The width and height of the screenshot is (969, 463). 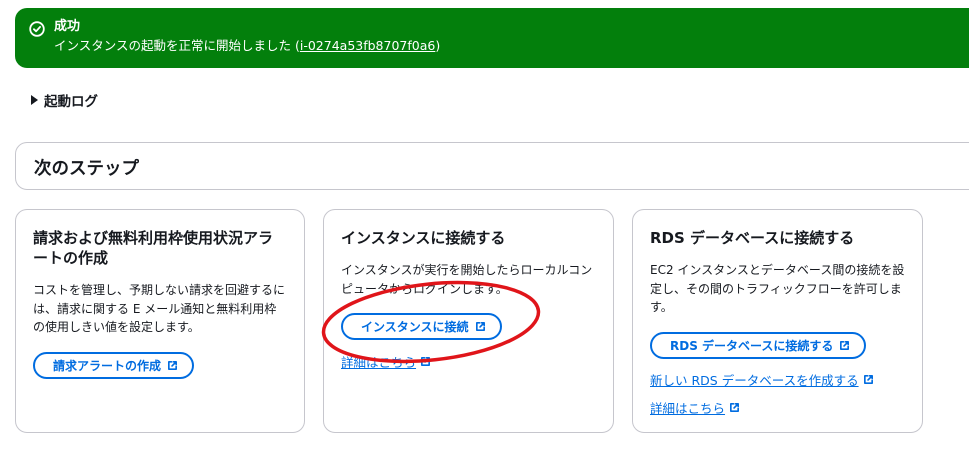 I want to click on next-steps-header: 次のステップ, so click(x=492, y=166).